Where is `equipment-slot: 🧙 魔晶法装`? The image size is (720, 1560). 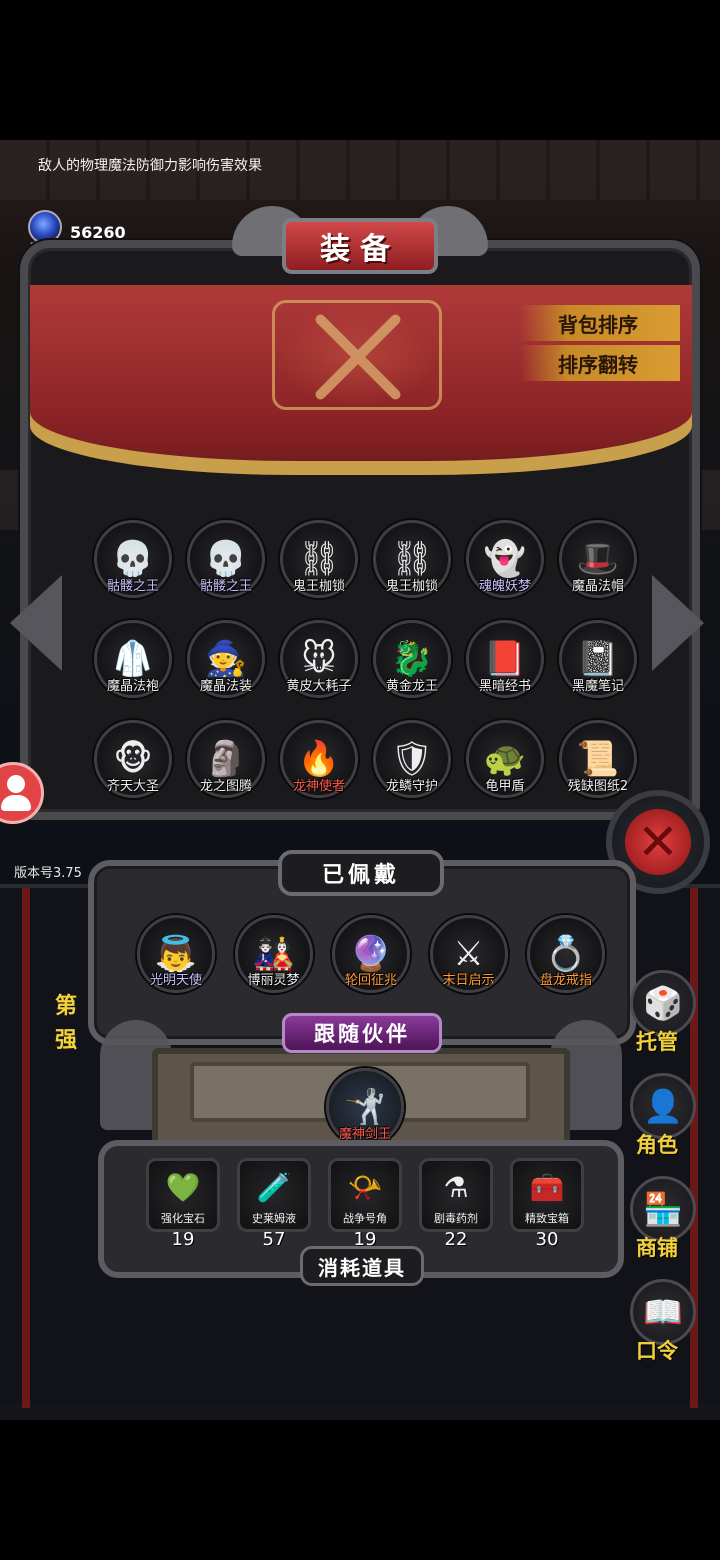
equipment-slot: 🧙 魔晶法装 is located at coordinates (226, 659).